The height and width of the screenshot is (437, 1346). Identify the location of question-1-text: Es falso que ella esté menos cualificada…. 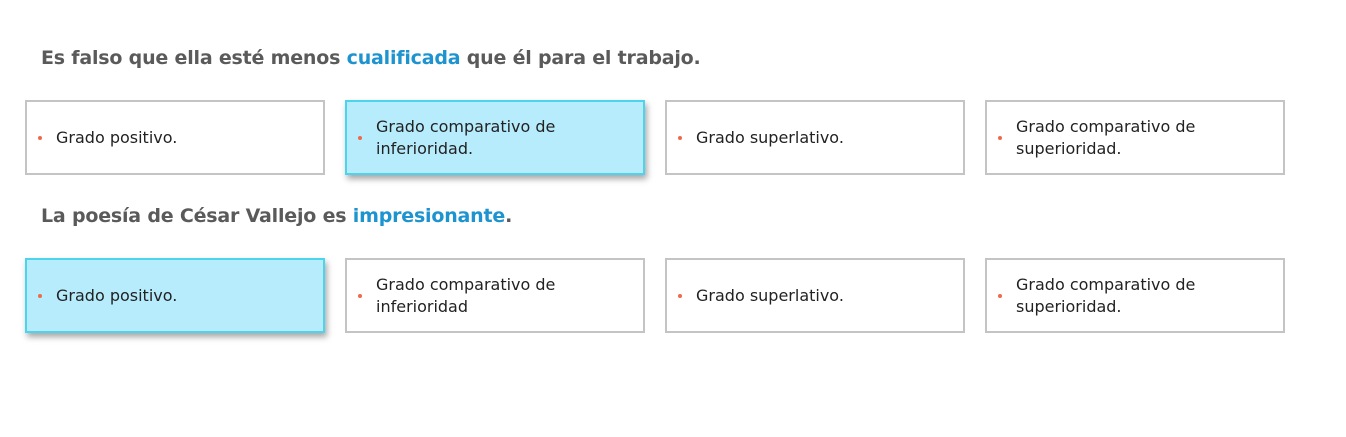
(371, 58).